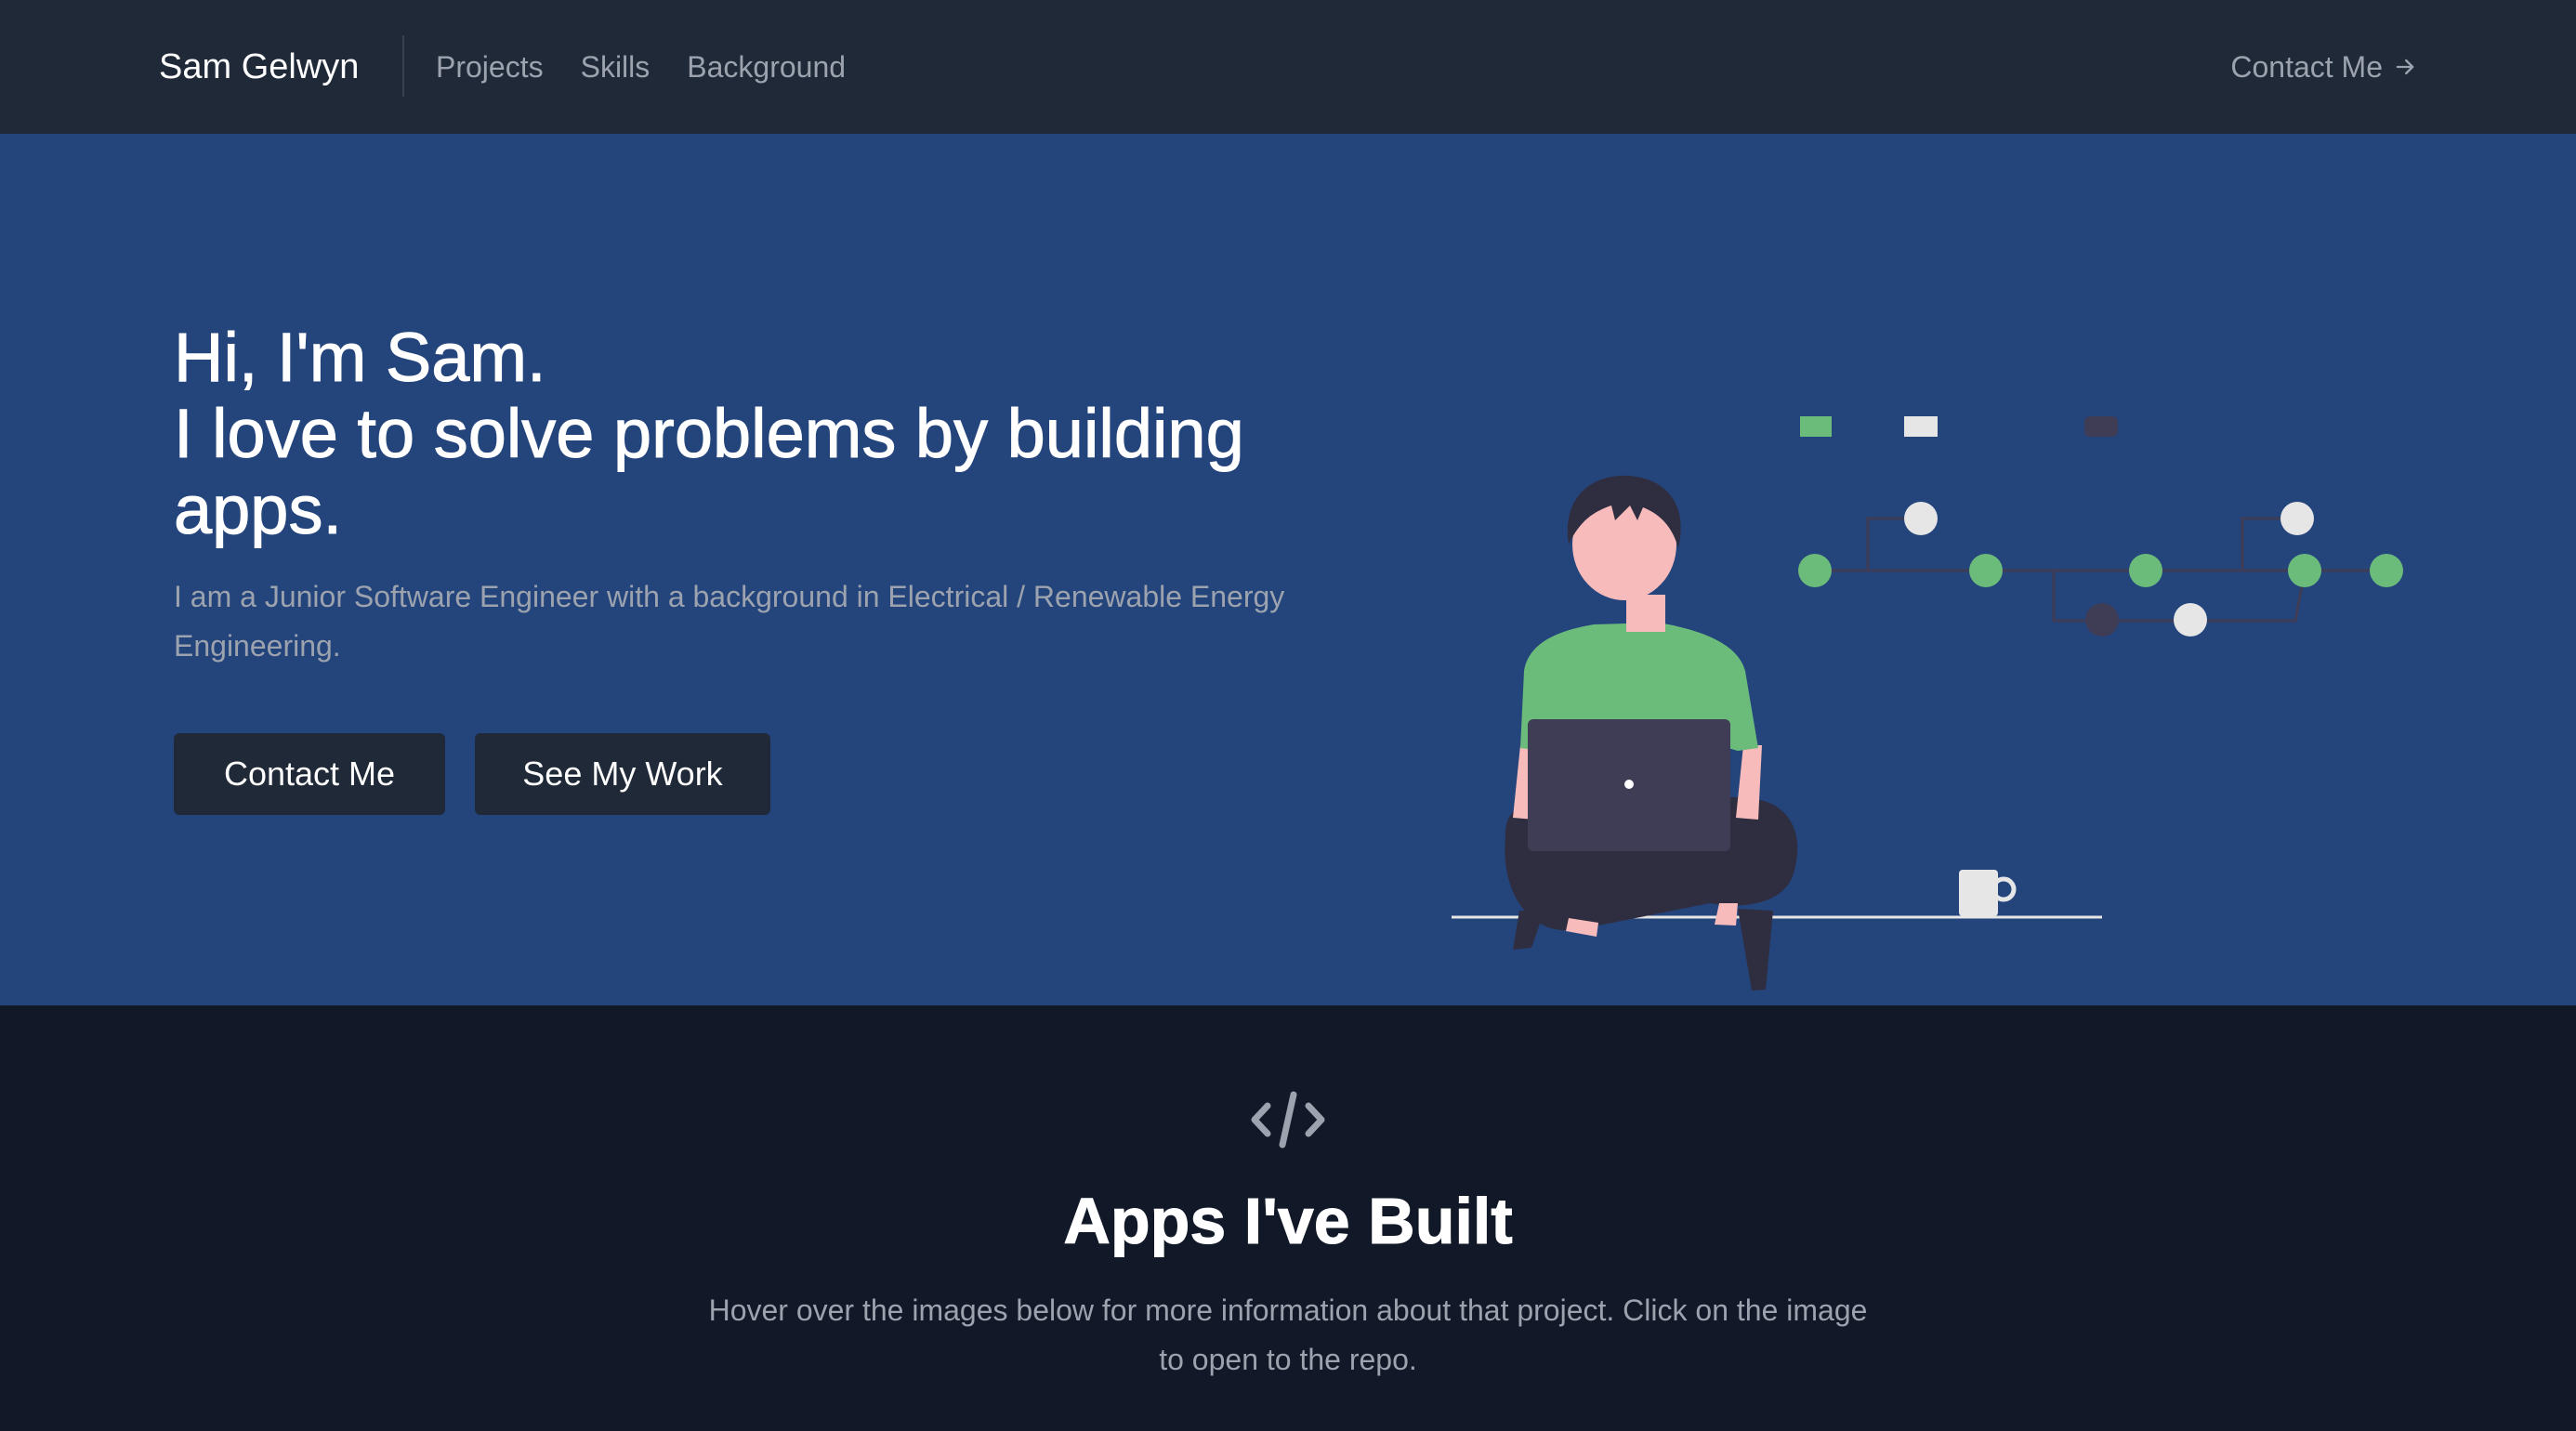 The width and height of the screenshot is (2576, 1431). I want to click on contact-me-button: Contact Me, so click(309, 774).